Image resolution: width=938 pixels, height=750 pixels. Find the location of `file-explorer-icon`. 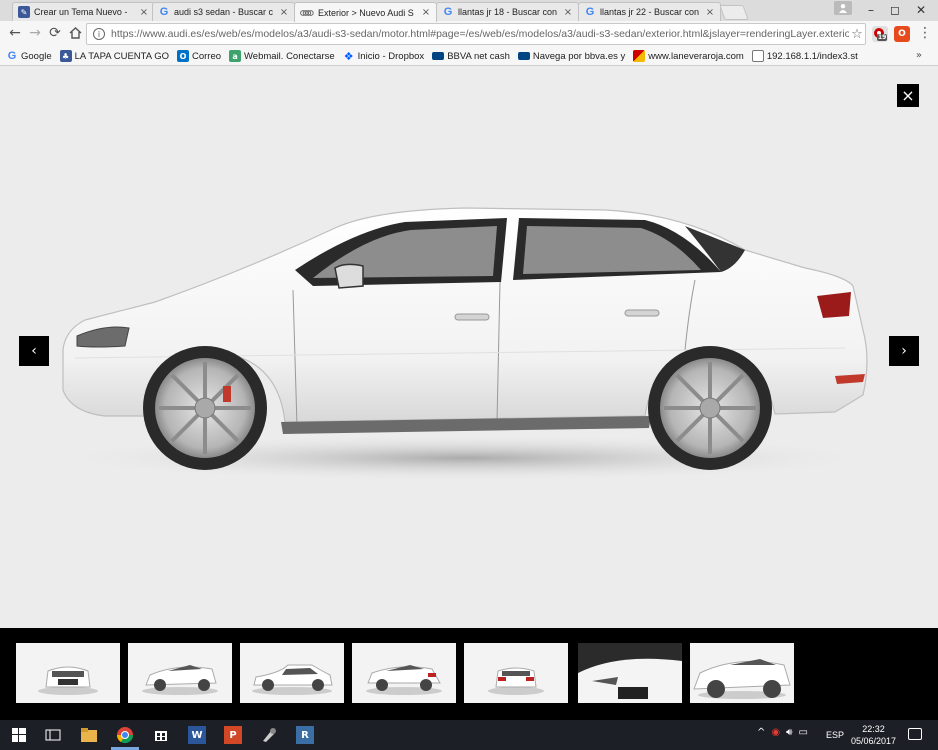

file-explorer-icon is located at coordinates (89, 735).